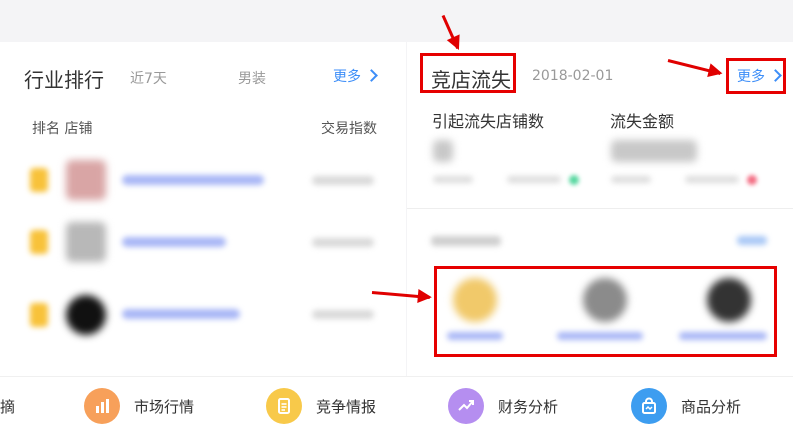 The width and height of the screenshot is (793, 436). Describe the element at coordinates (600, 208) in the screenshot. I see `panel-divider` at that location.